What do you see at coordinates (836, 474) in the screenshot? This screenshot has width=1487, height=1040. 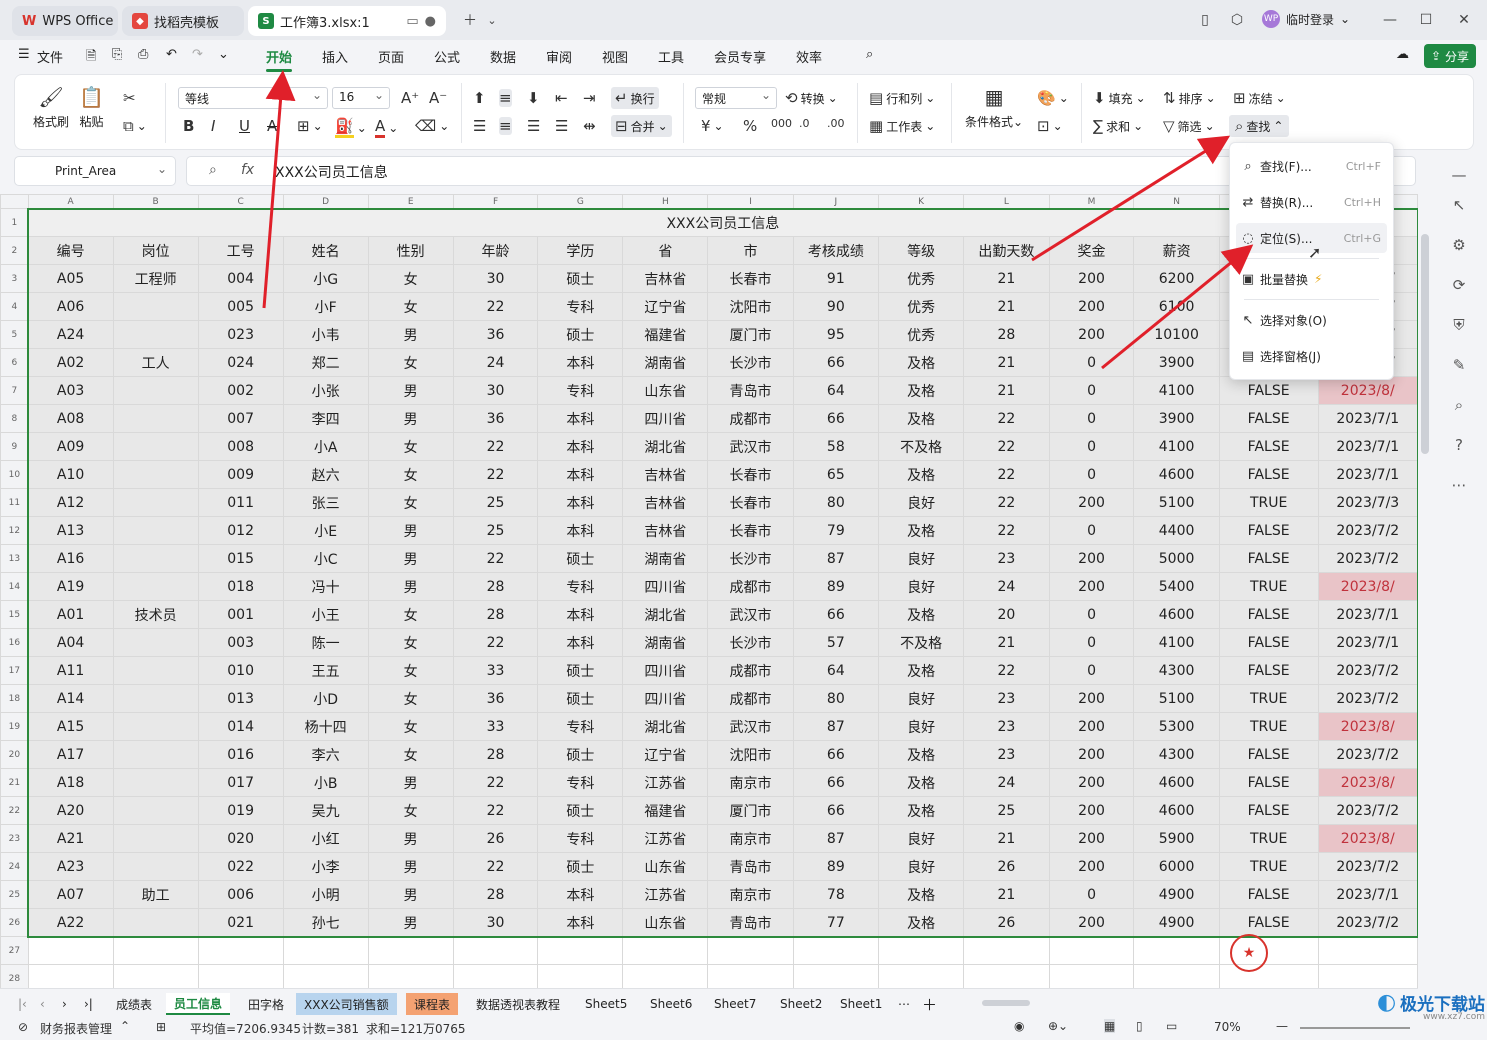 I see `table-cell: 65` at bounding box center [836, 474].